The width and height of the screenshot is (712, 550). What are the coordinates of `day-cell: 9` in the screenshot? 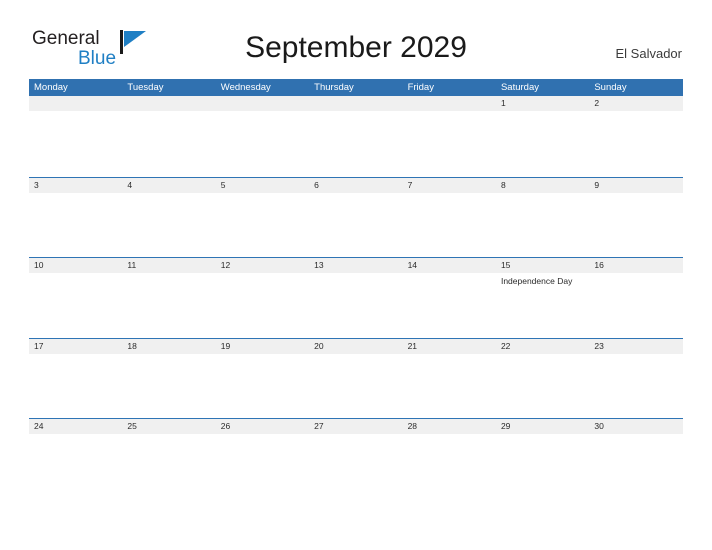 It's located at (635, 185).